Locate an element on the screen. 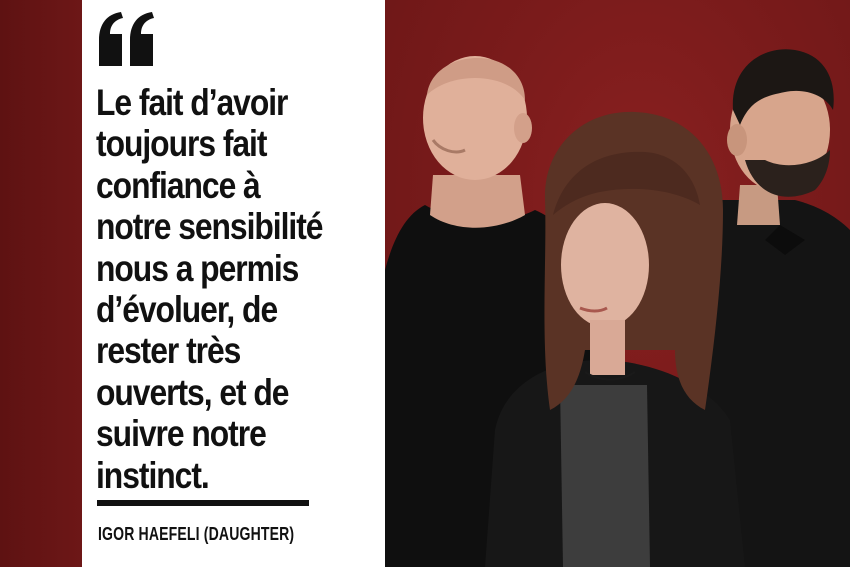 The image size is (850, 567). opening-quote-icon is located at coordinates (126, 39).